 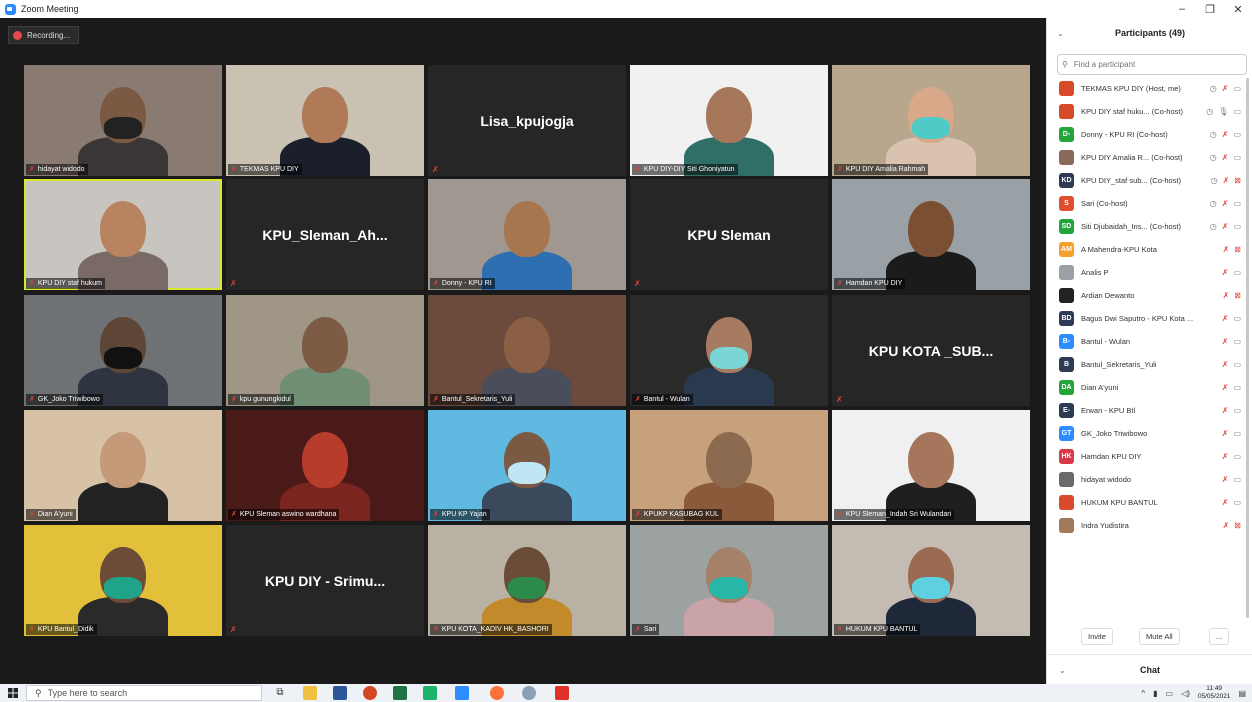 What do you see at coordinates (1147, 502) in the screenshot?
I see `participant-row: HUKUM KPU BANTUL ✗ ▭` at bounding box center [1147, 502].